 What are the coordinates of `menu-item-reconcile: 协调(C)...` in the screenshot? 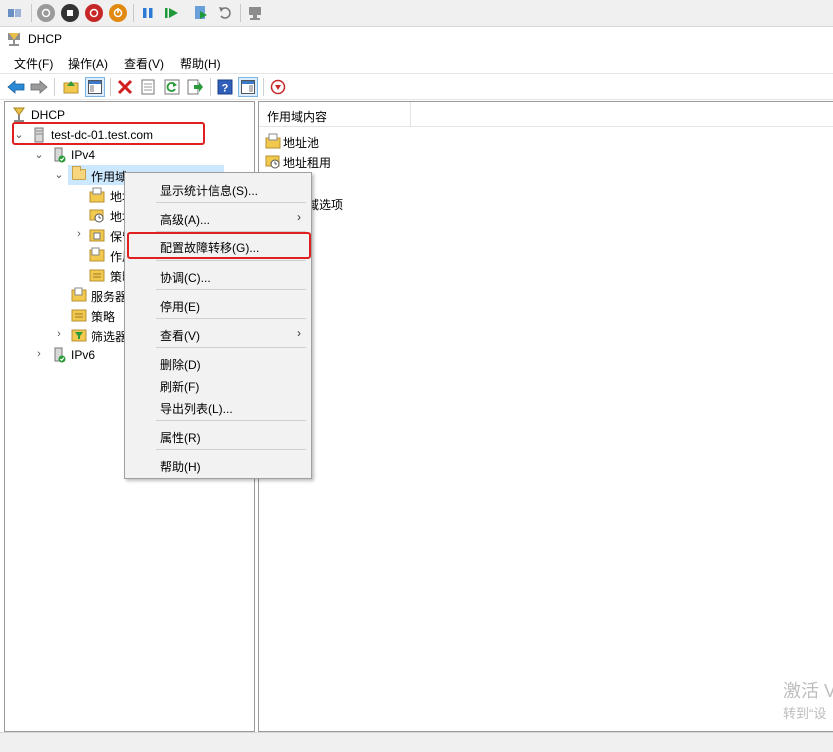 It's located at (218, 276).